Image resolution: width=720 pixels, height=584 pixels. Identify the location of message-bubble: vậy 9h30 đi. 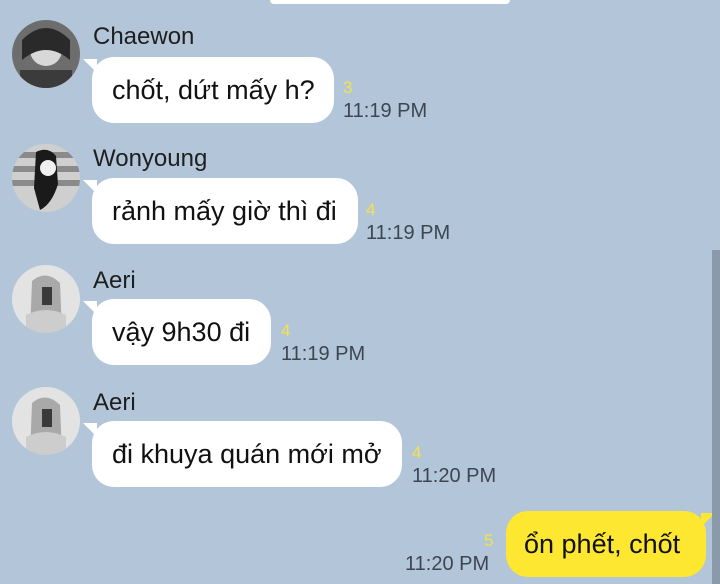
(177, 332).